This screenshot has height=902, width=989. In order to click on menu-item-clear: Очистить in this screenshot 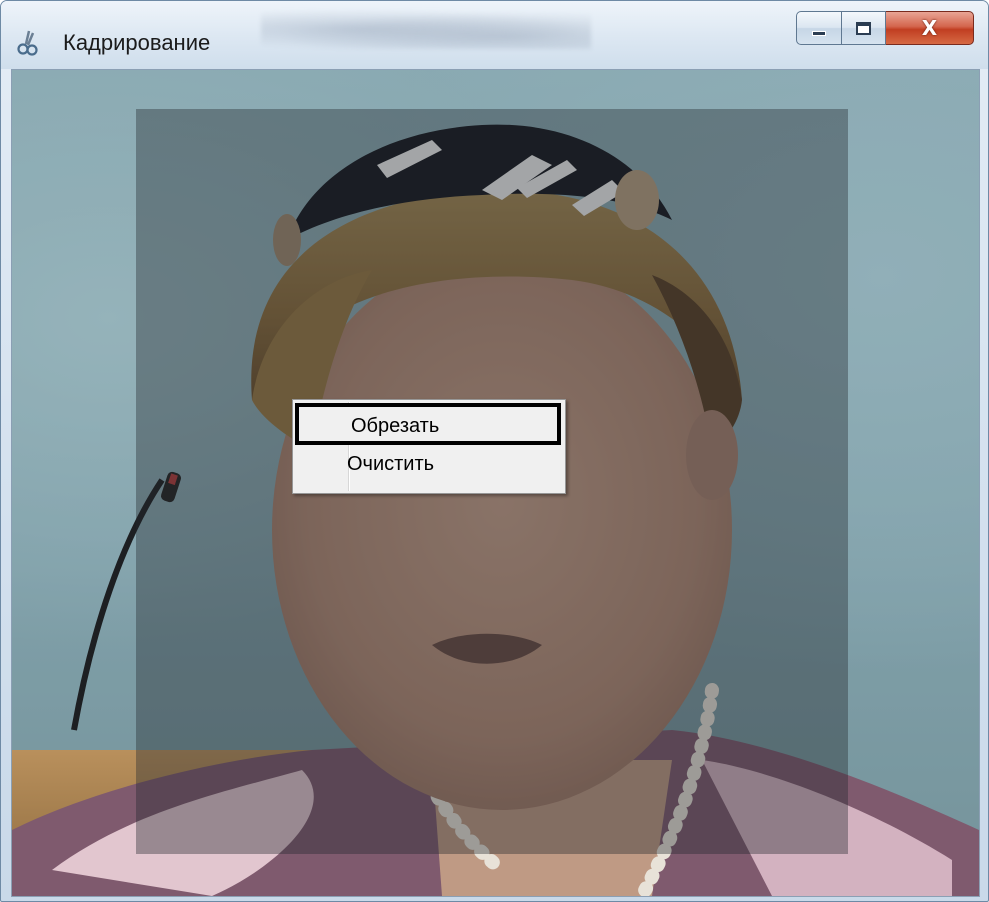, I will do `click(428, 466)`.